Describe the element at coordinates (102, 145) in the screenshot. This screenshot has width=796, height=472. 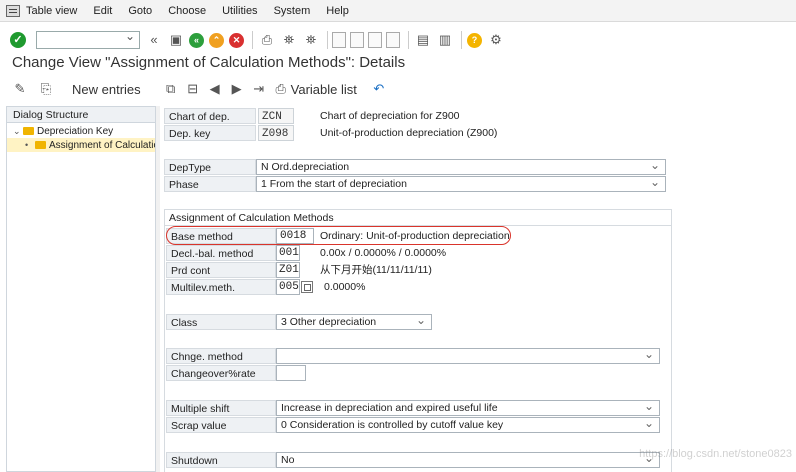
I see `tree-item-label: Assignment of Calculatio` at that location.